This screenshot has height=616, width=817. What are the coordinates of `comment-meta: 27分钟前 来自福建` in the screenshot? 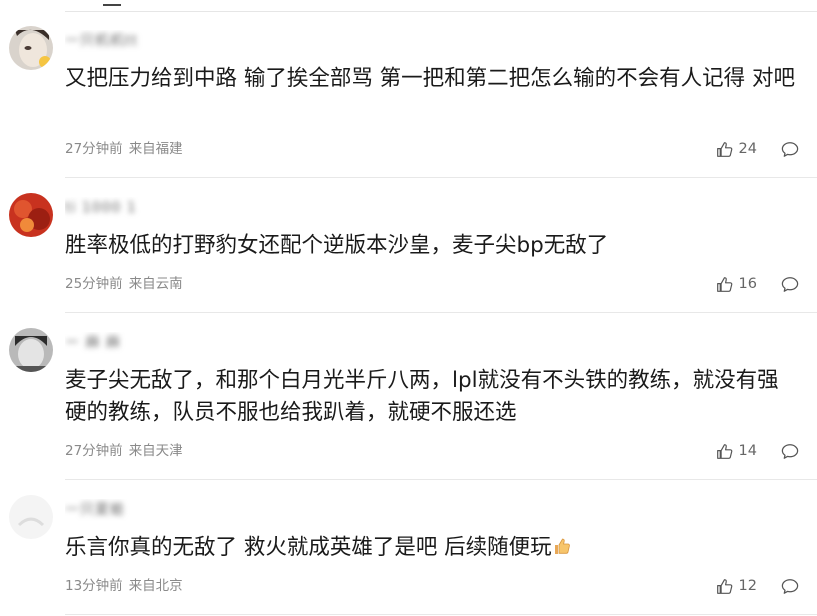 It's located at (124, 149).